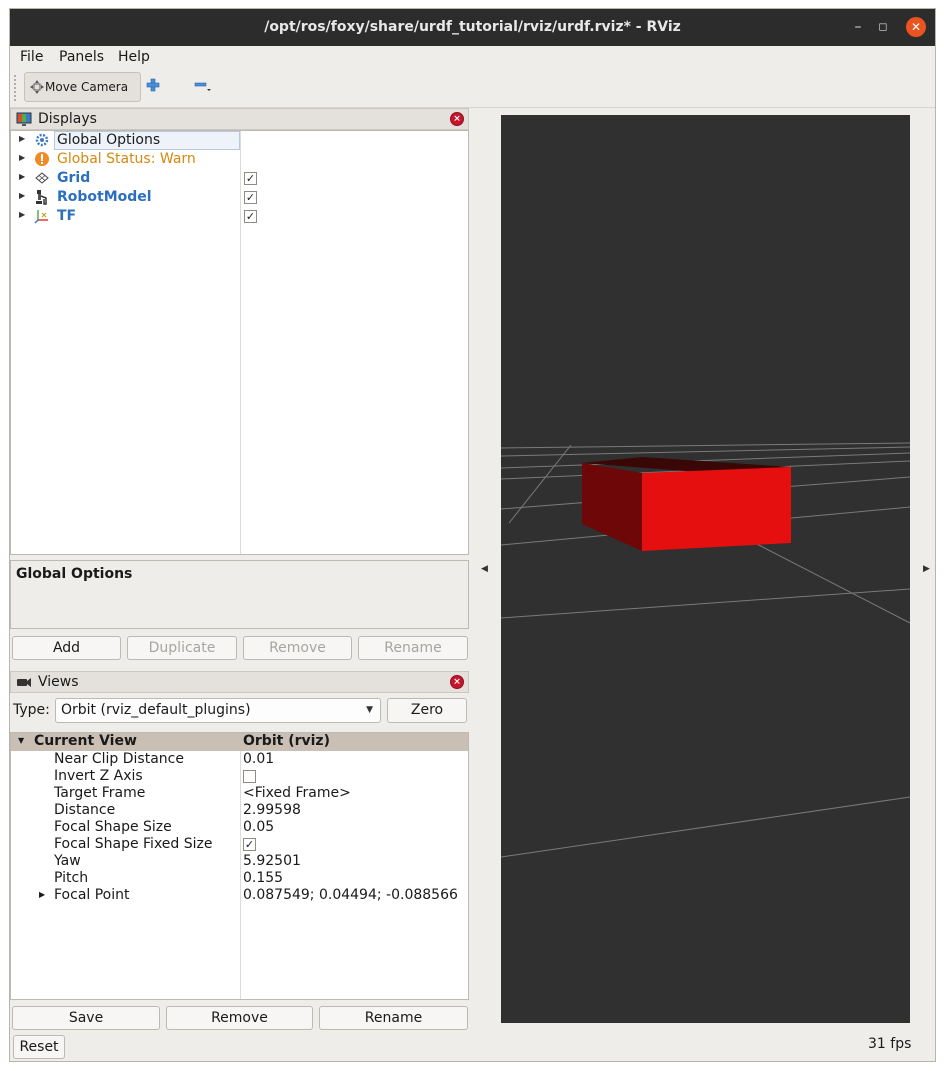 The width and height of the screenshot is (944, 1071). I want to click on views-panel-header: Views ×, so click(239, 682).